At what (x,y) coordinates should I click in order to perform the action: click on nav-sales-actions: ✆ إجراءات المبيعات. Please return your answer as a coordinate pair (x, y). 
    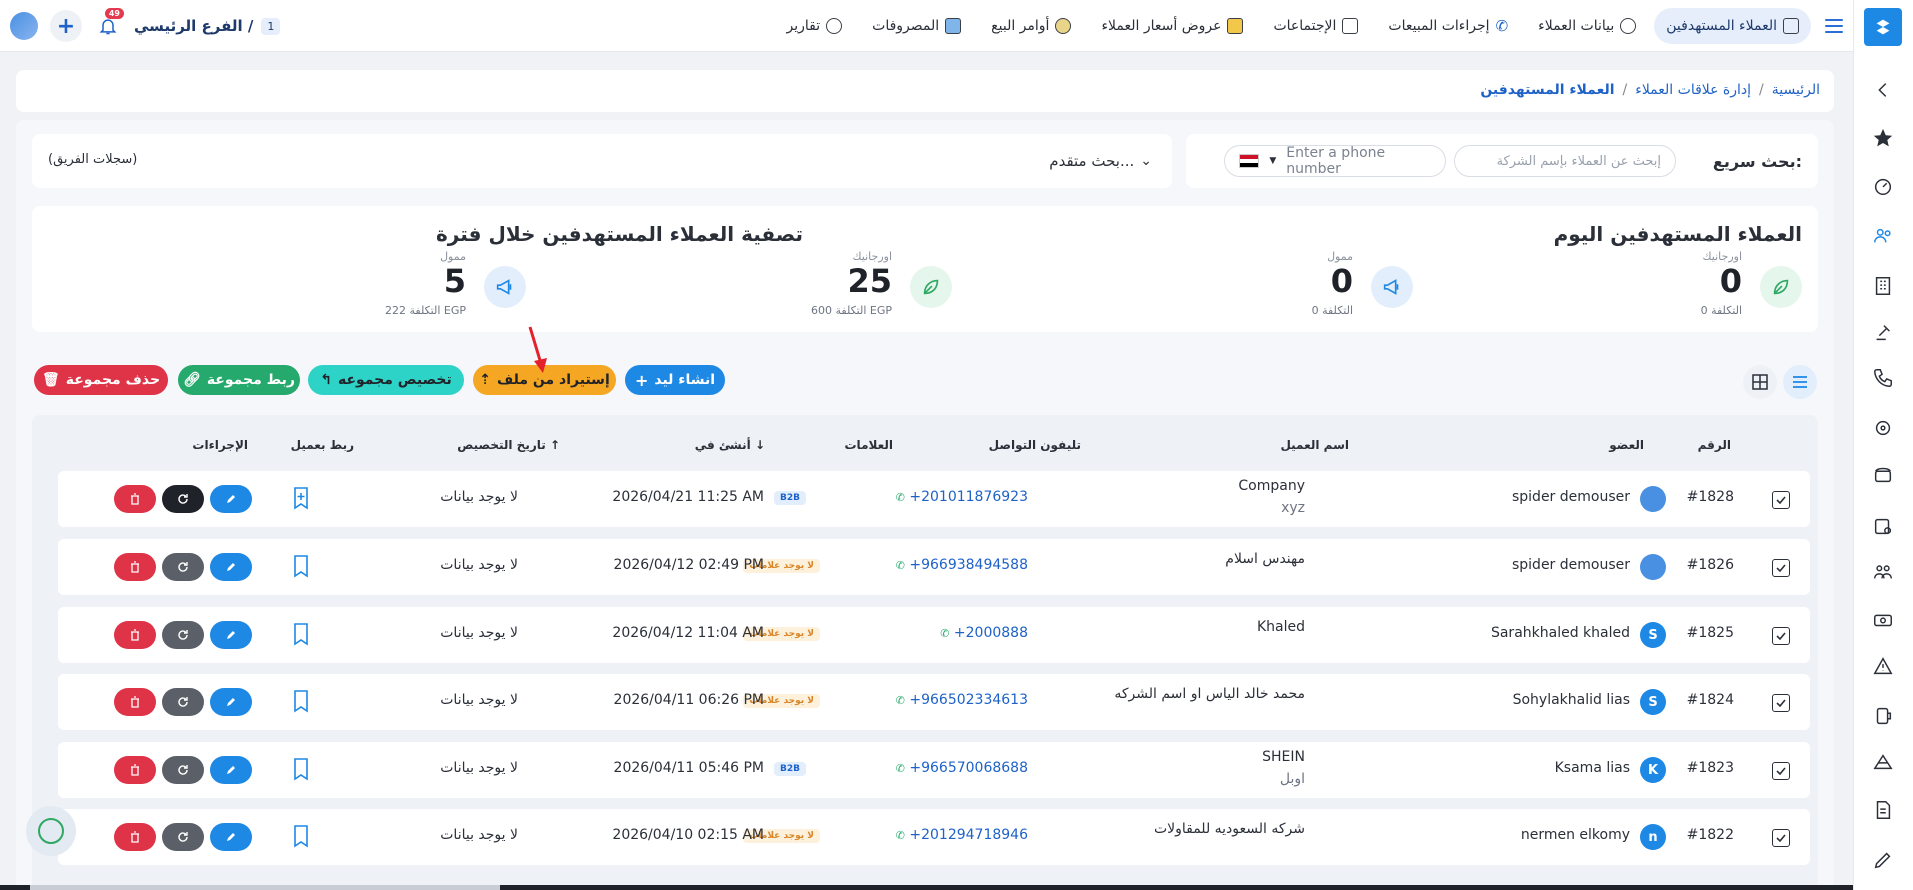
    Looking at the image, I should click on (1448, 26).